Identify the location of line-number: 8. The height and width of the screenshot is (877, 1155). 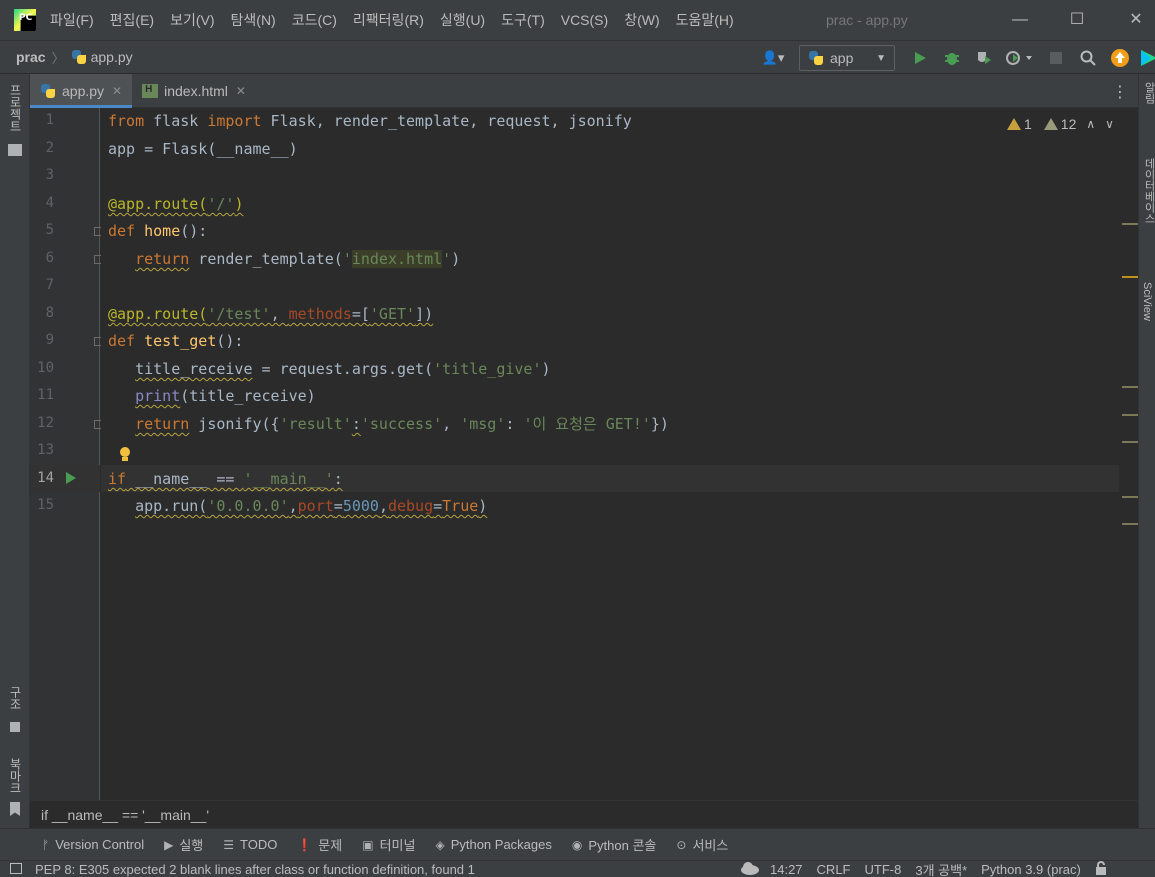
(49, 313).